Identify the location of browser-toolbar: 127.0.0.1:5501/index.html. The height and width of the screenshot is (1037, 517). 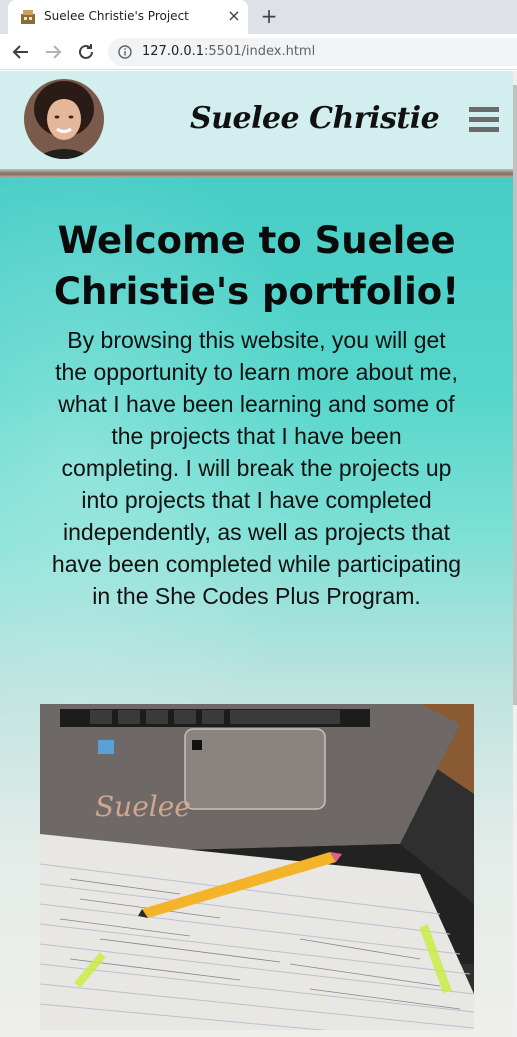
(258, 52).